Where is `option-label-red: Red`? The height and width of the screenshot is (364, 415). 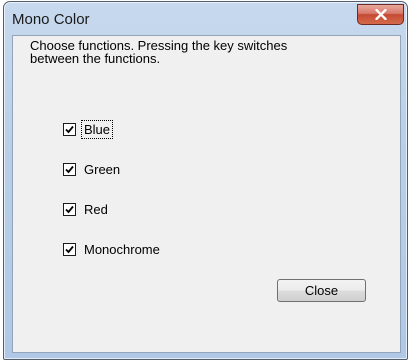
option-label-red: Red is located at coordinates (96, 209).